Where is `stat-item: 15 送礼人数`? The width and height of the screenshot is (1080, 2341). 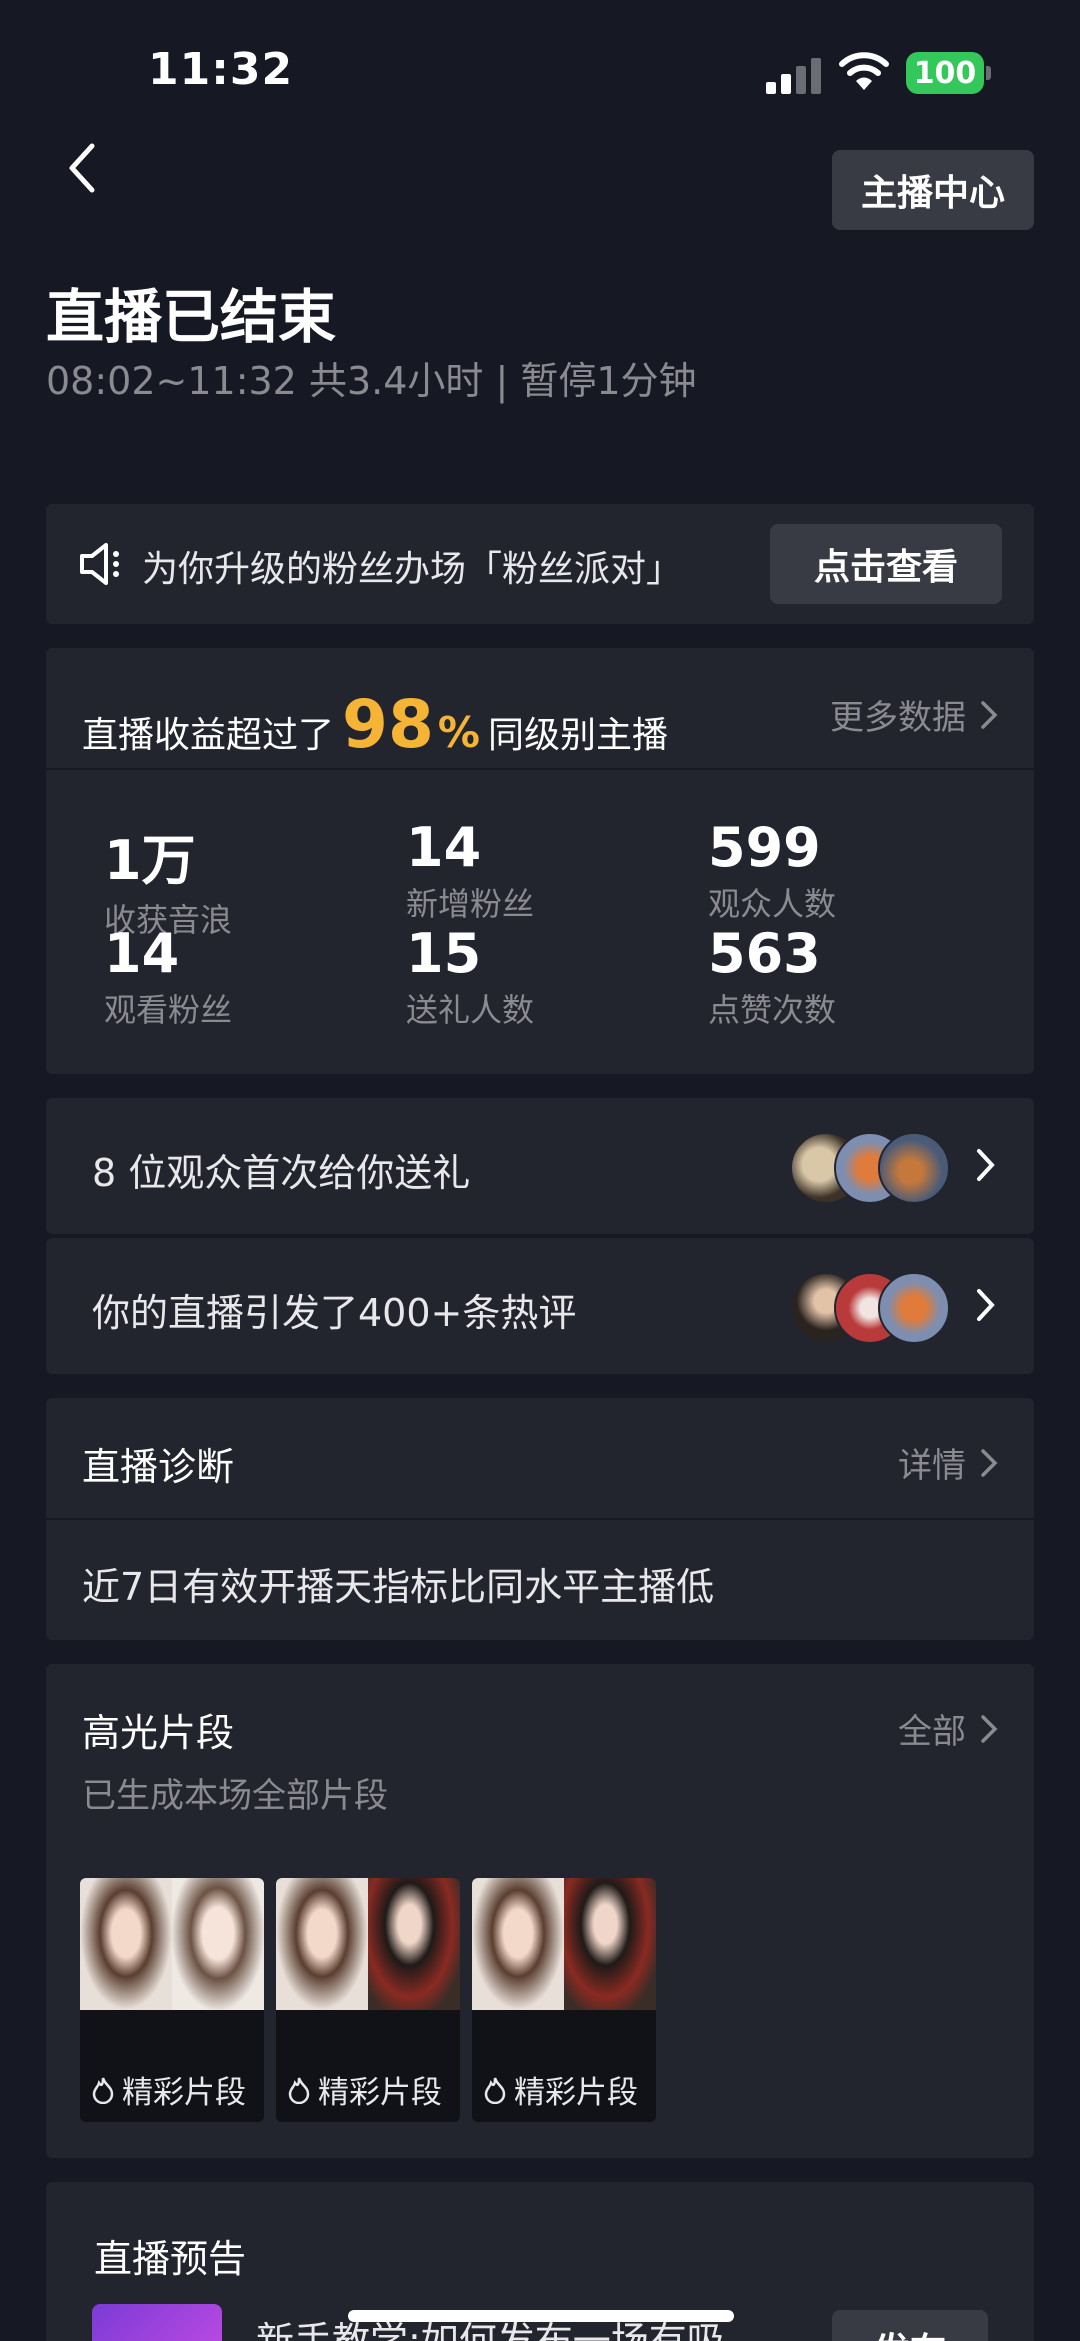 stat-item: 15 送礼人数 is located at coordinates (470, 976).